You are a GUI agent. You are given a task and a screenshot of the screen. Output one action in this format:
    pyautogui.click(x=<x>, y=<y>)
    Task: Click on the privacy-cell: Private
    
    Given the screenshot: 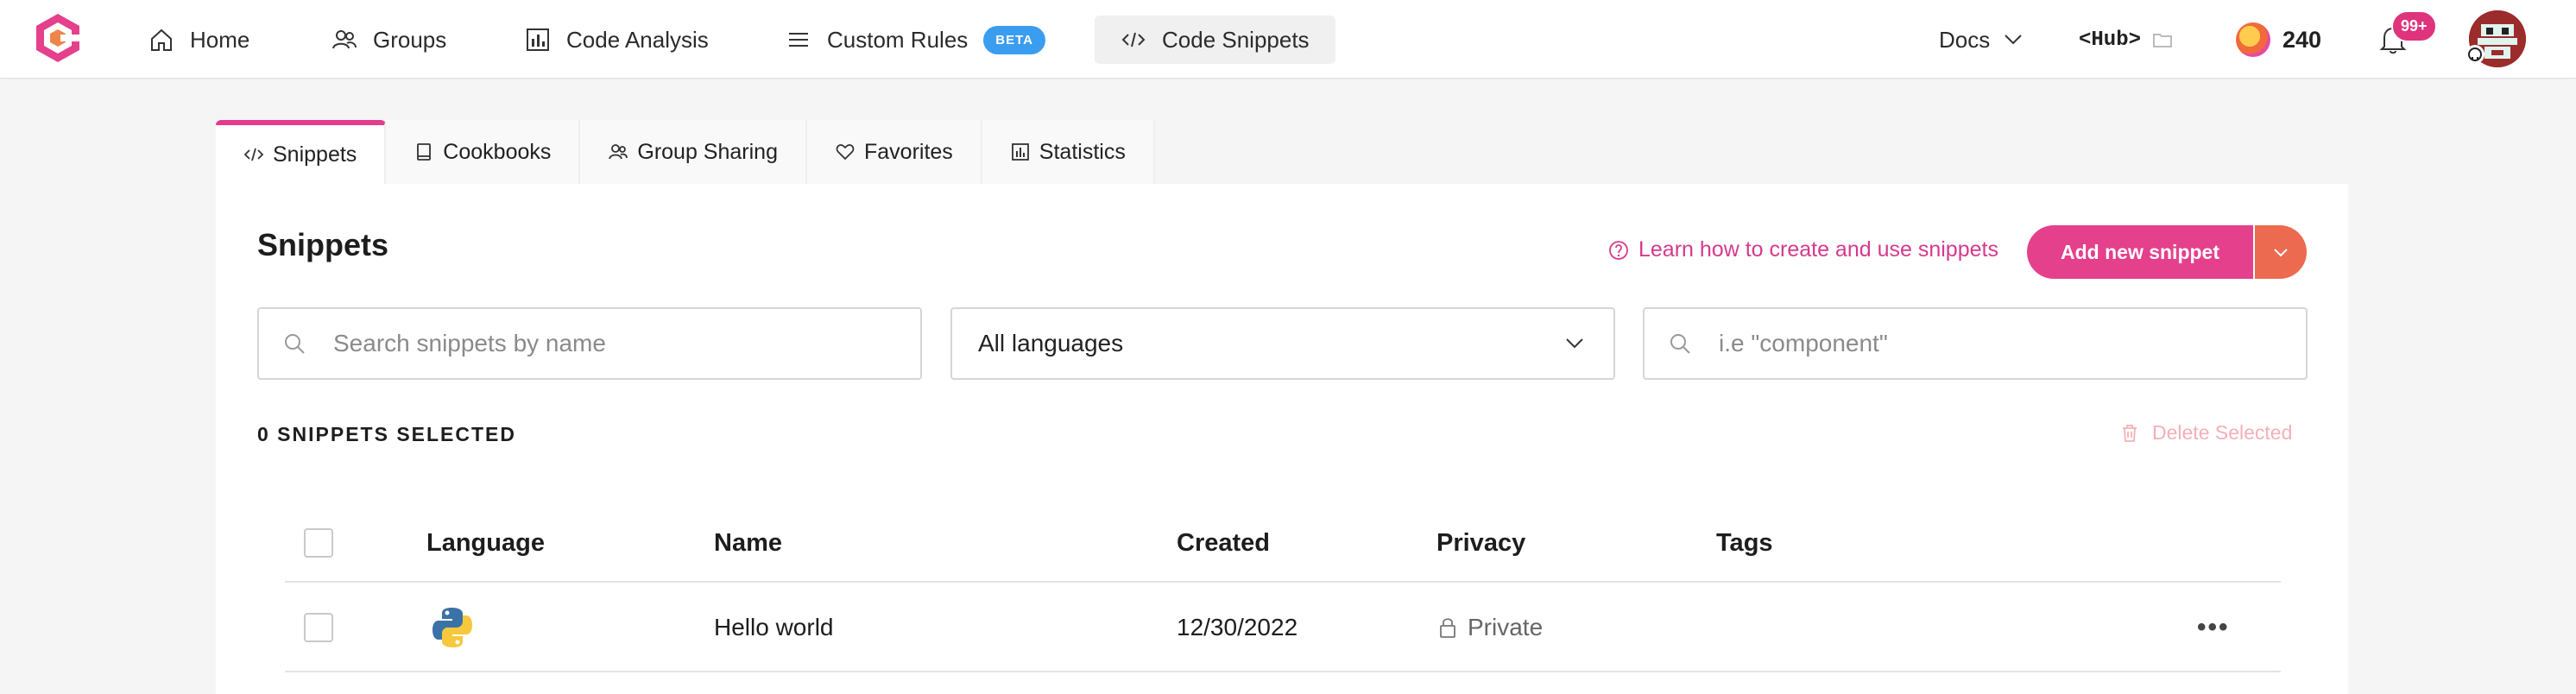 What is the action you would take?
    pyautogui.click(x=1490, y=627)
    